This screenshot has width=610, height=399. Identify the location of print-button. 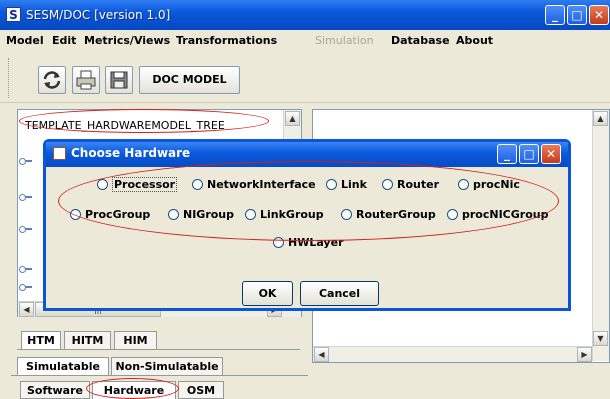
(86, 80).